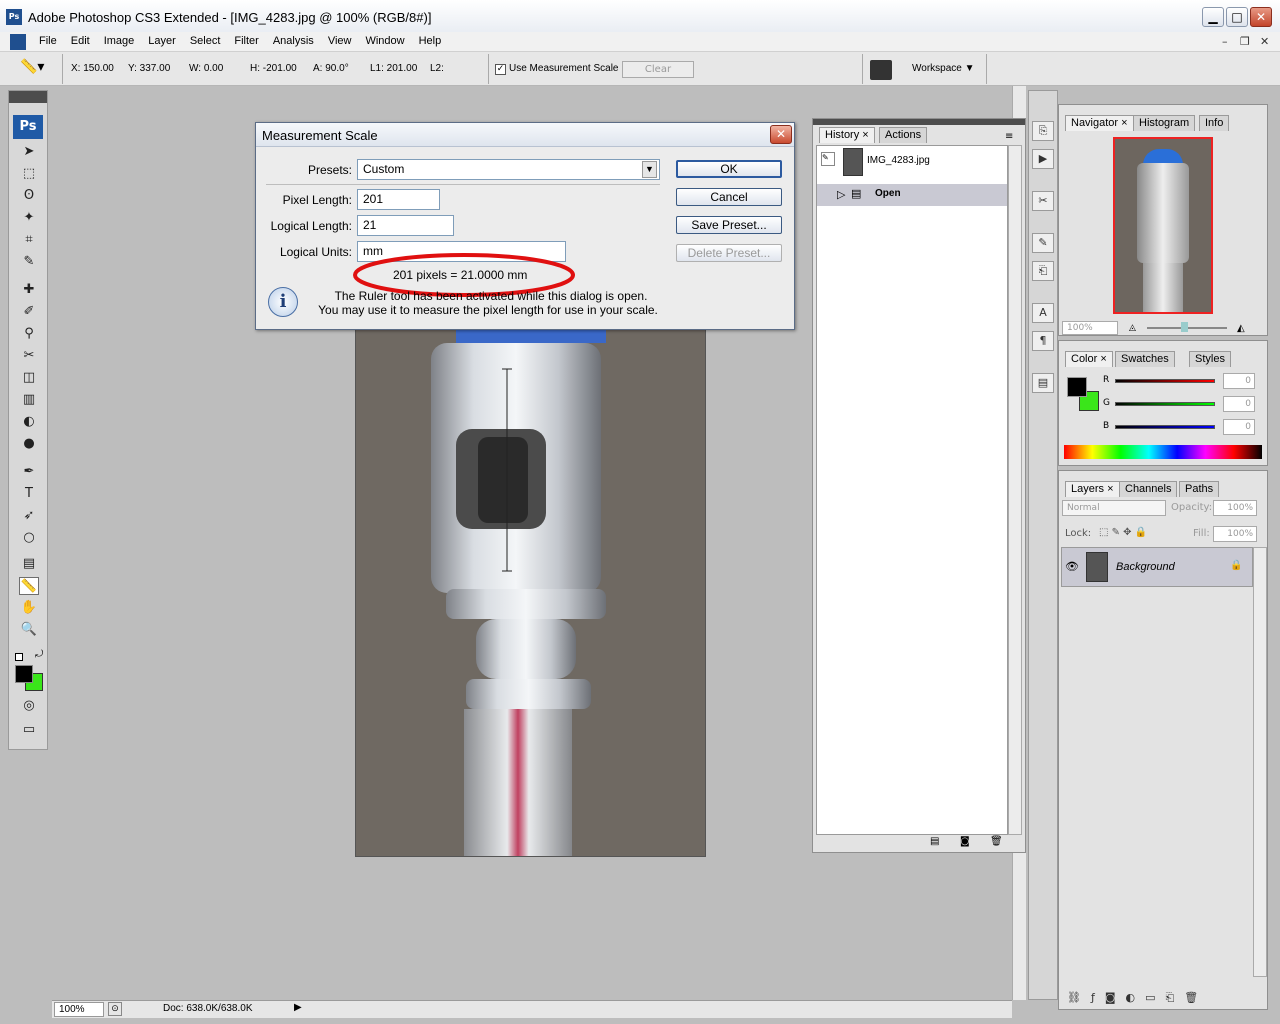 The image size is (1280, 1024). Describe the element at coordinates (79, 1009) in the screenshot. I see `zoom-level-field: 100%` at that location.